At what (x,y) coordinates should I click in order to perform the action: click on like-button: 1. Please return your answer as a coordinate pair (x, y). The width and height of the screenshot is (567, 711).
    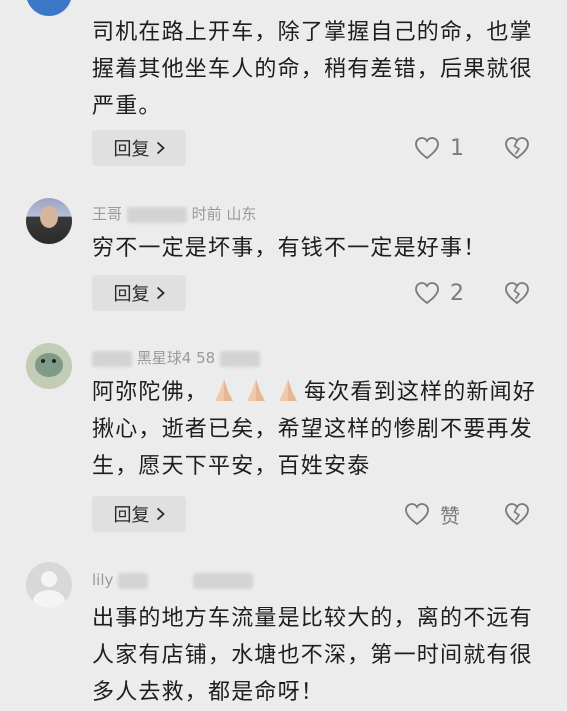
    Looking at the image, I should click on (439, 148).